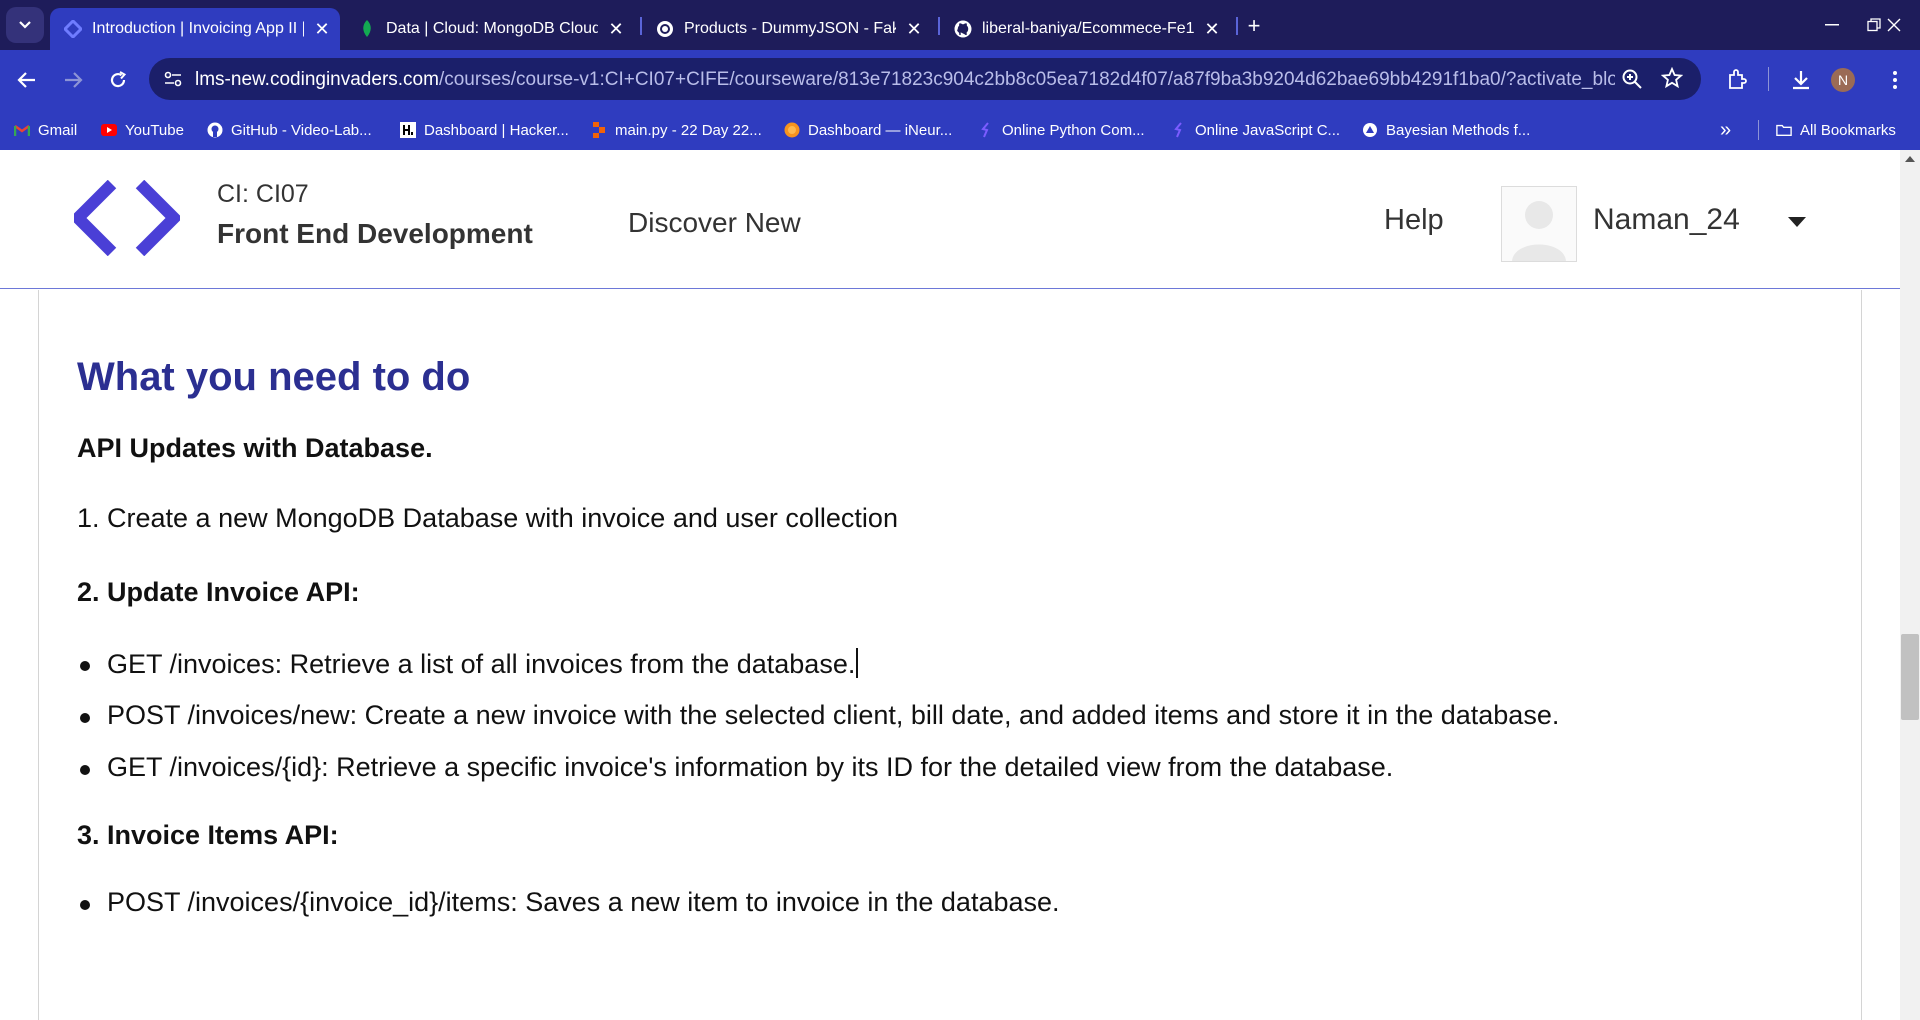 This screenshot has width=1920, height=1020. What do you see at coordinates (367, 29) in the screenshot?
I see `mongodb-leaf-icon` at bounding box center [367, 29].